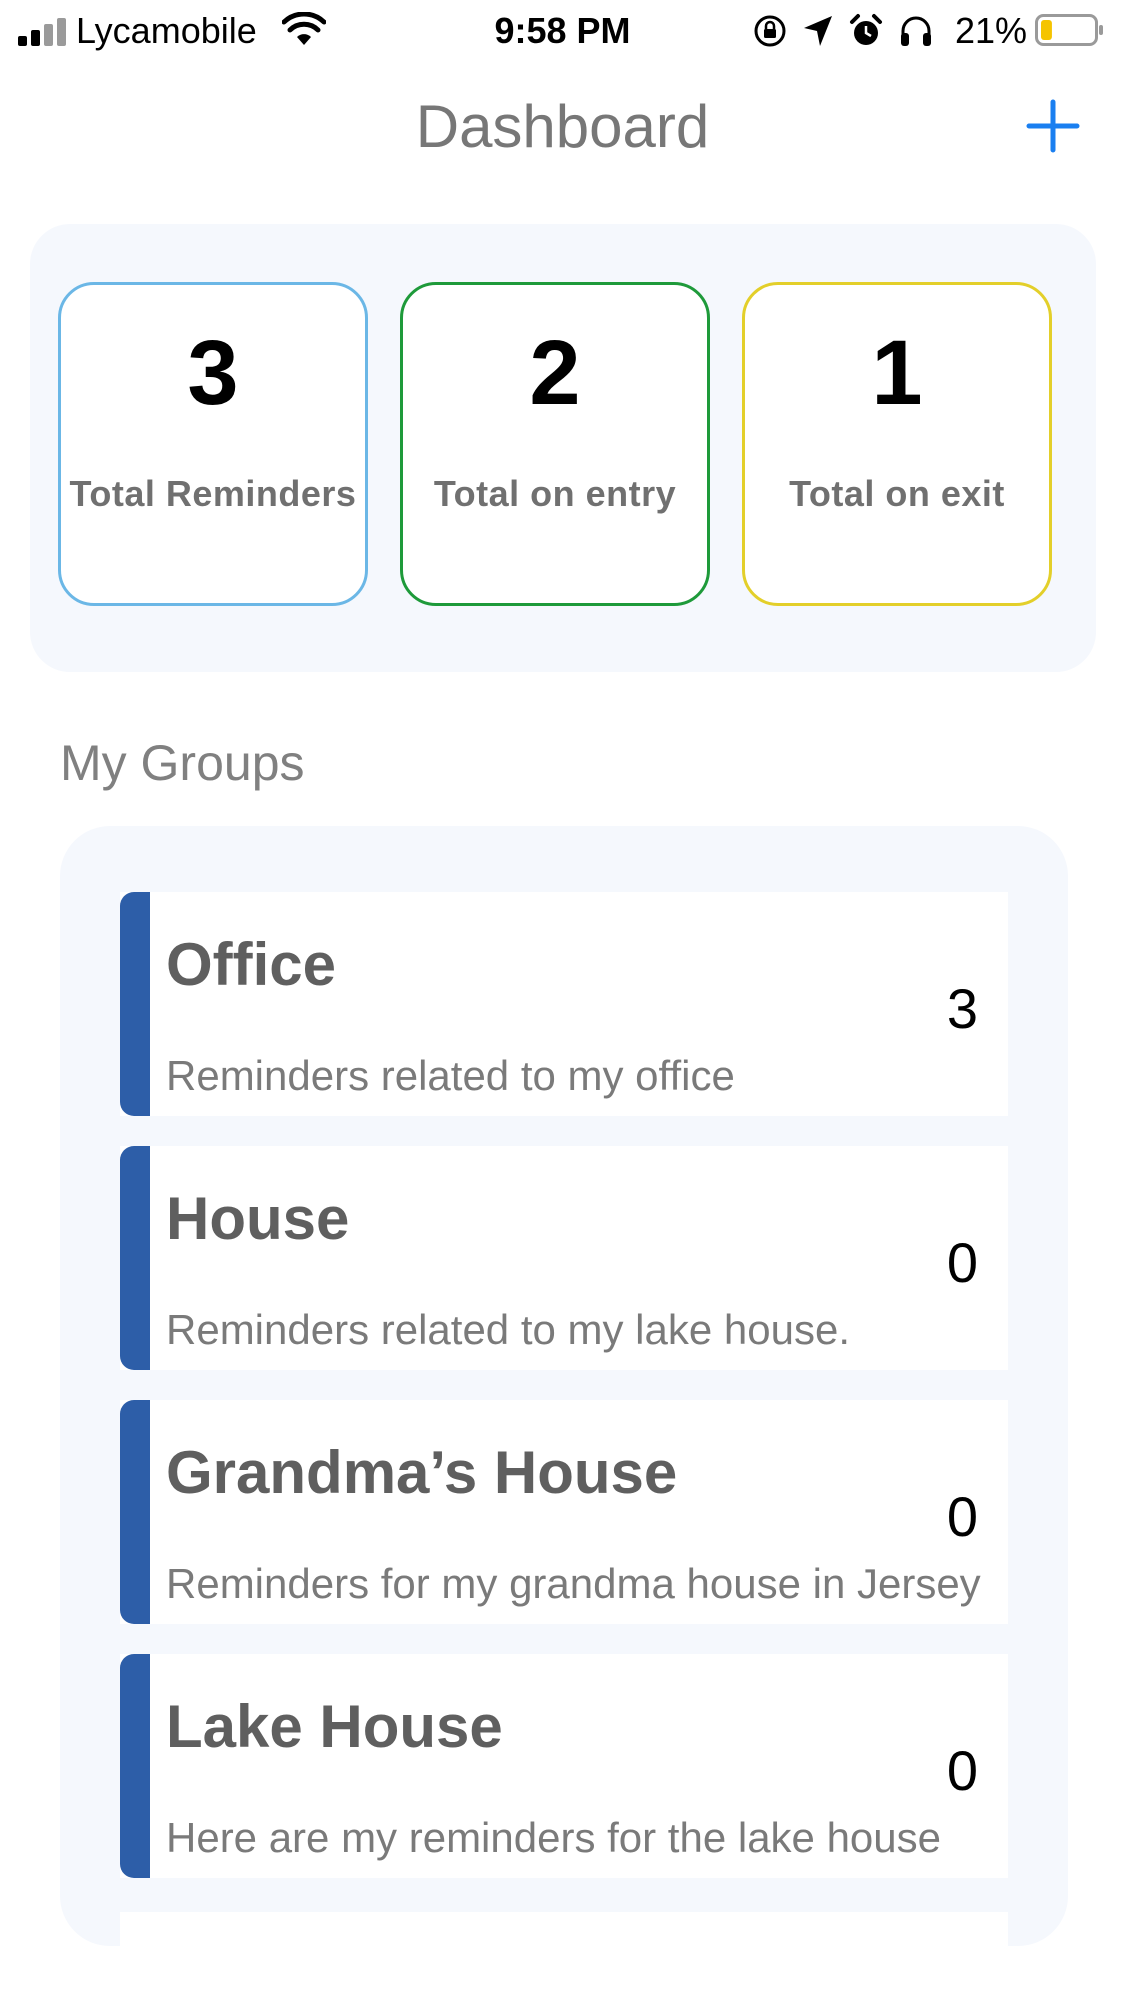 The height and width of the screenshot is (2001, 1125). Describe the element at coordinates (251, 964) in the screenshot. I see `group-name: Office` at that location.